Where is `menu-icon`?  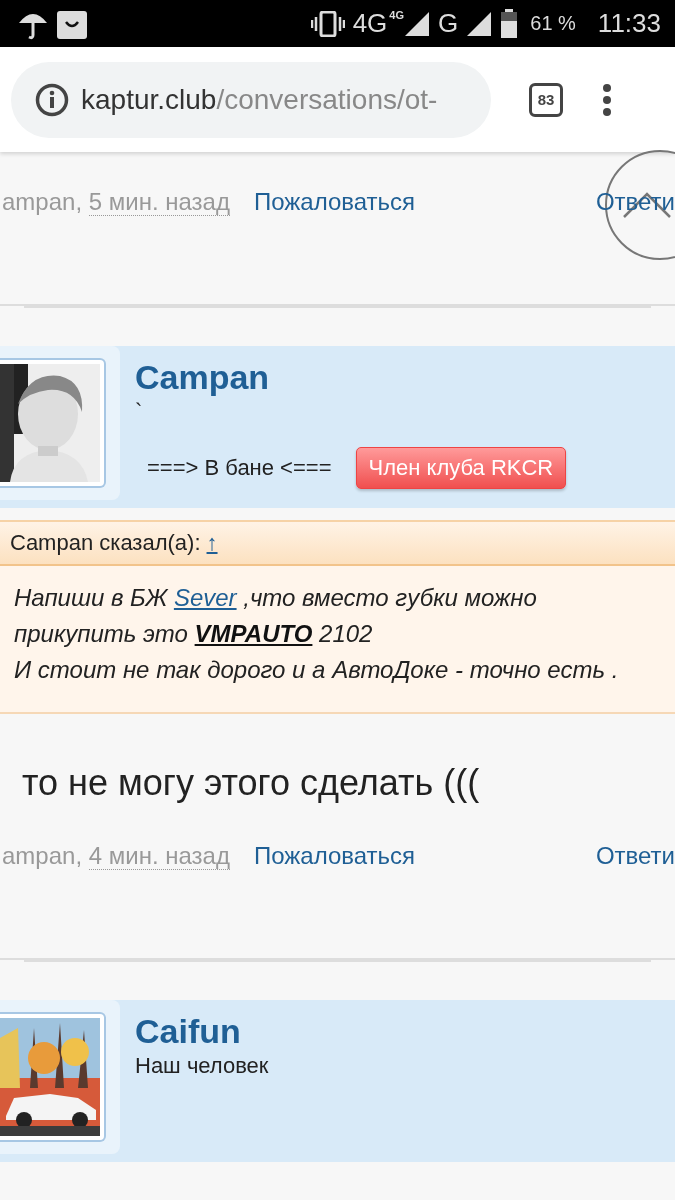 menu-icon is located at coordinates (607, 99).